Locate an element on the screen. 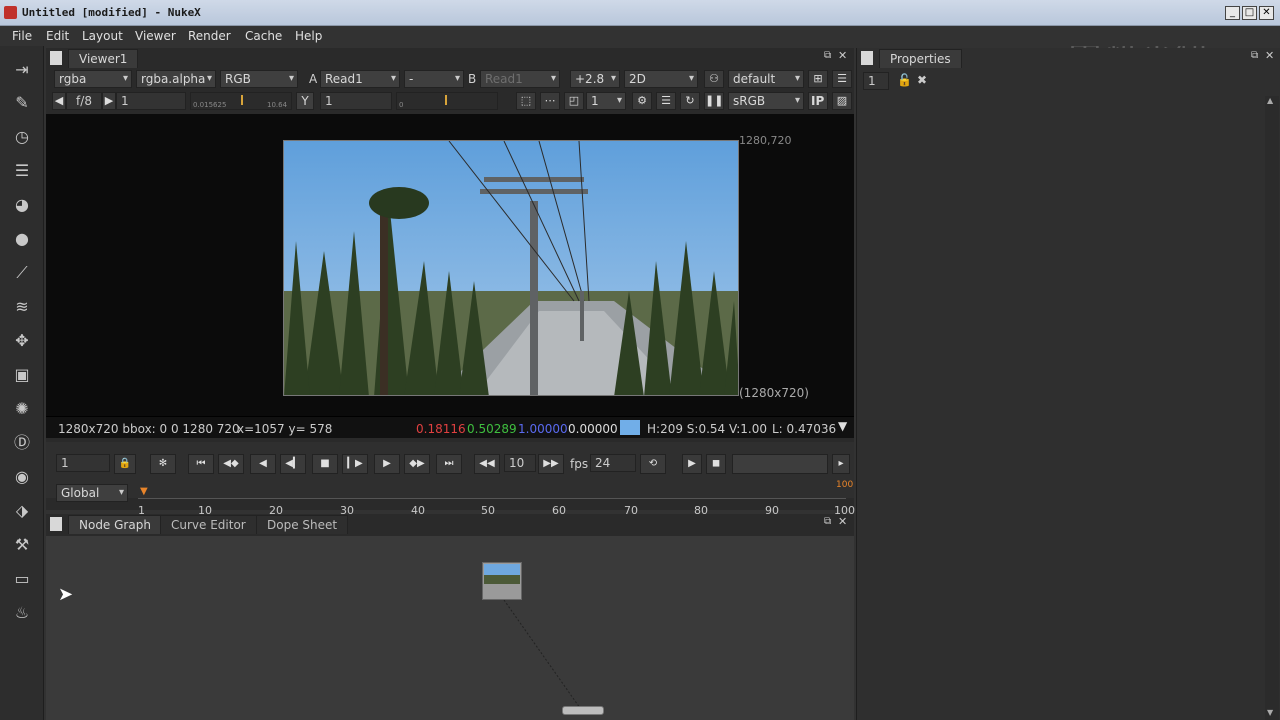 The height and width of the screenshot is (720, 1280). play-backward-icon: ◀▎ is located at coordinates (293, 464).